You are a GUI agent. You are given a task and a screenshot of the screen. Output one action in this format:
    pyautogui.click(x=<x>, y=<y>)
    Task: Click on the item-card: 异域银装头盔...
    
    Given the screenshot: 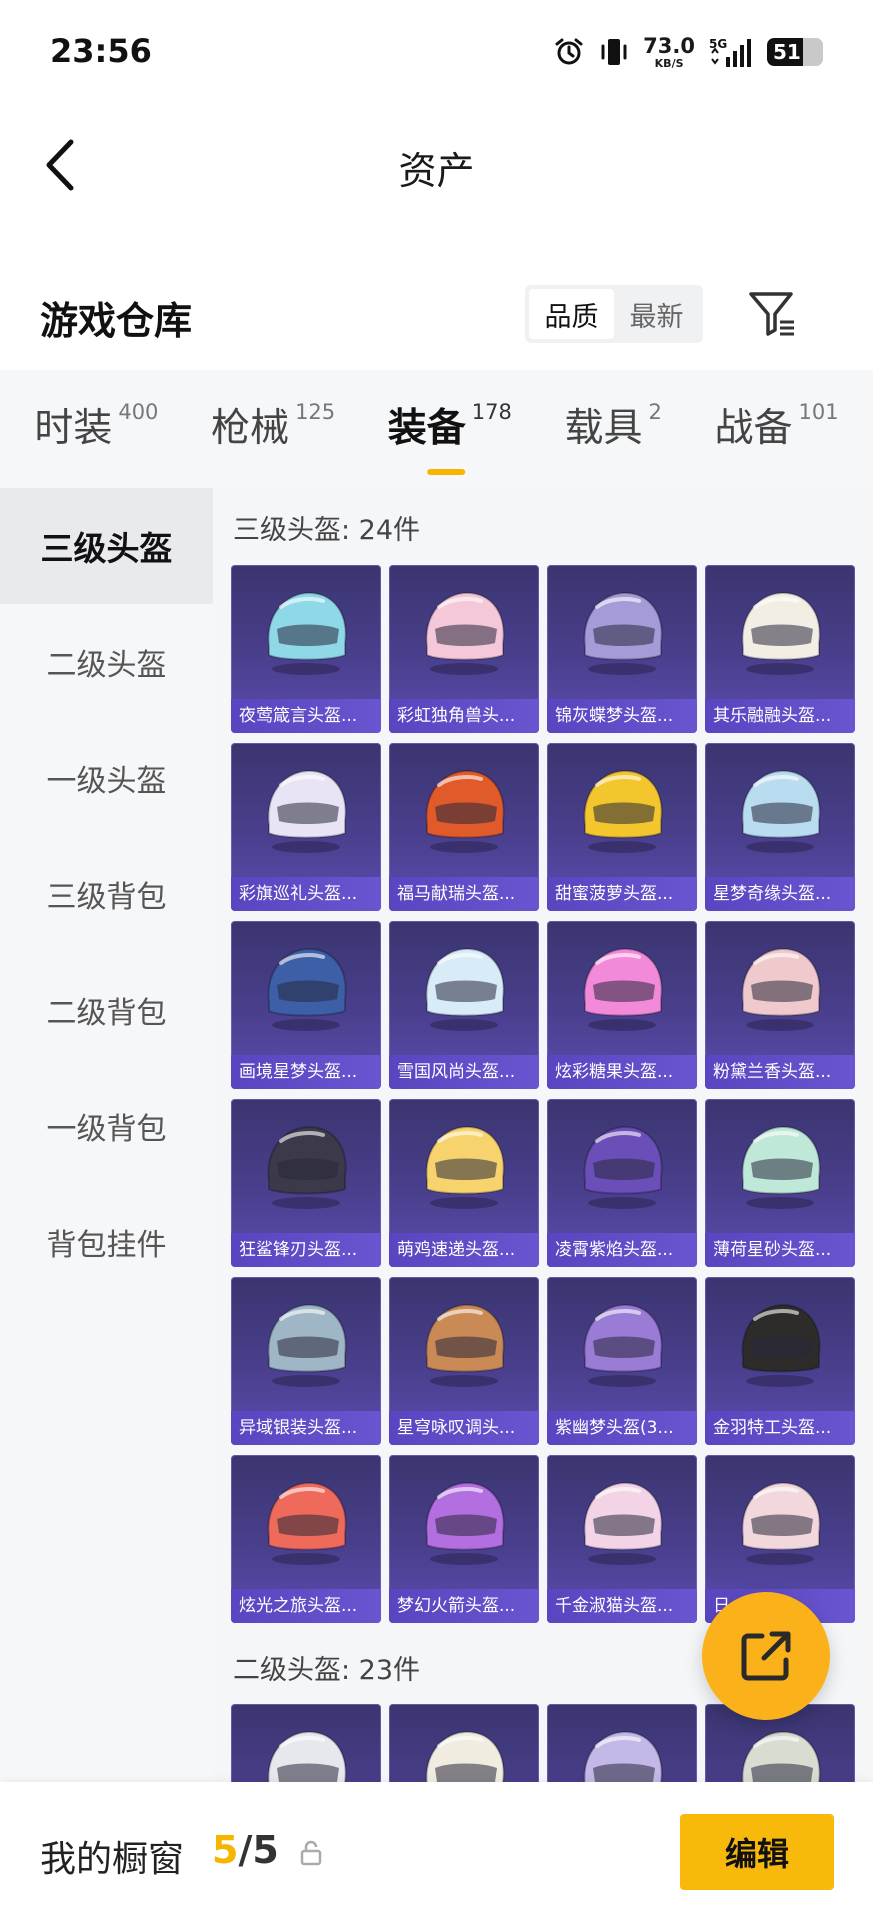 What is the action you would take?
    pyautogui.click(x=306, y=1361)
    